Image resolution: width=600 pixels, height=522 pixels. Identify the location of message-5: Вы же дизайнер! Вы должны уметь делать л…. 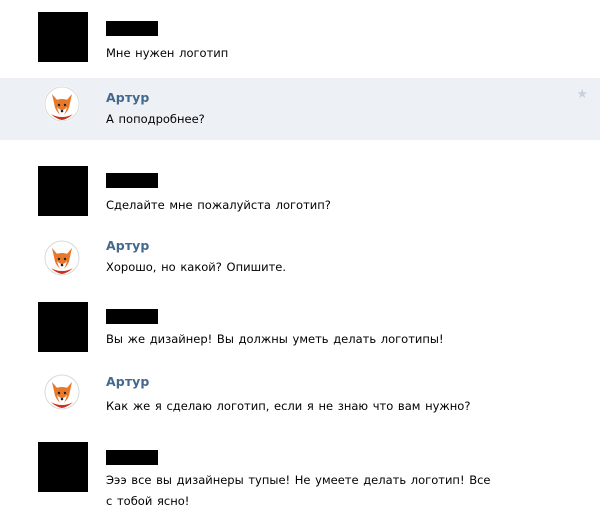
(300, 329).